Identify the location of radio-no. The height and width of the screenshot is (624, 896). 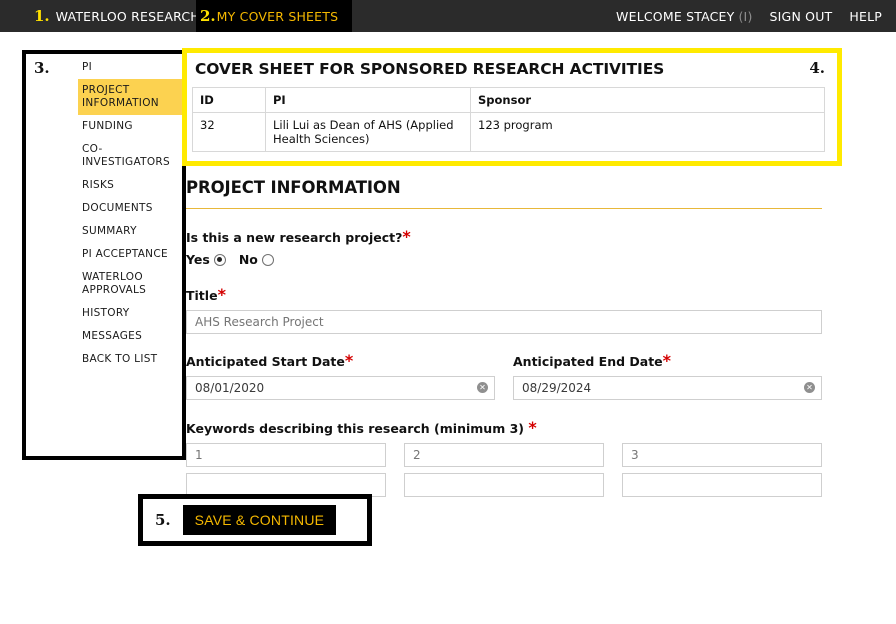
(267, 259).